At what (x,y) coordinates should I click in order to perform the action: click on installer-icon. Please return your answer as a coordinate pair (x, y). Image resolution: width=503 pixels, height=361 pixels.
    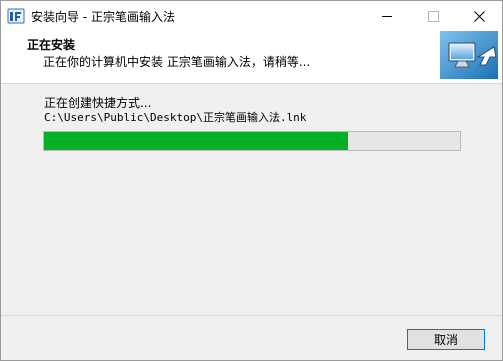
    Looking at the image, I should click on (16, 16).